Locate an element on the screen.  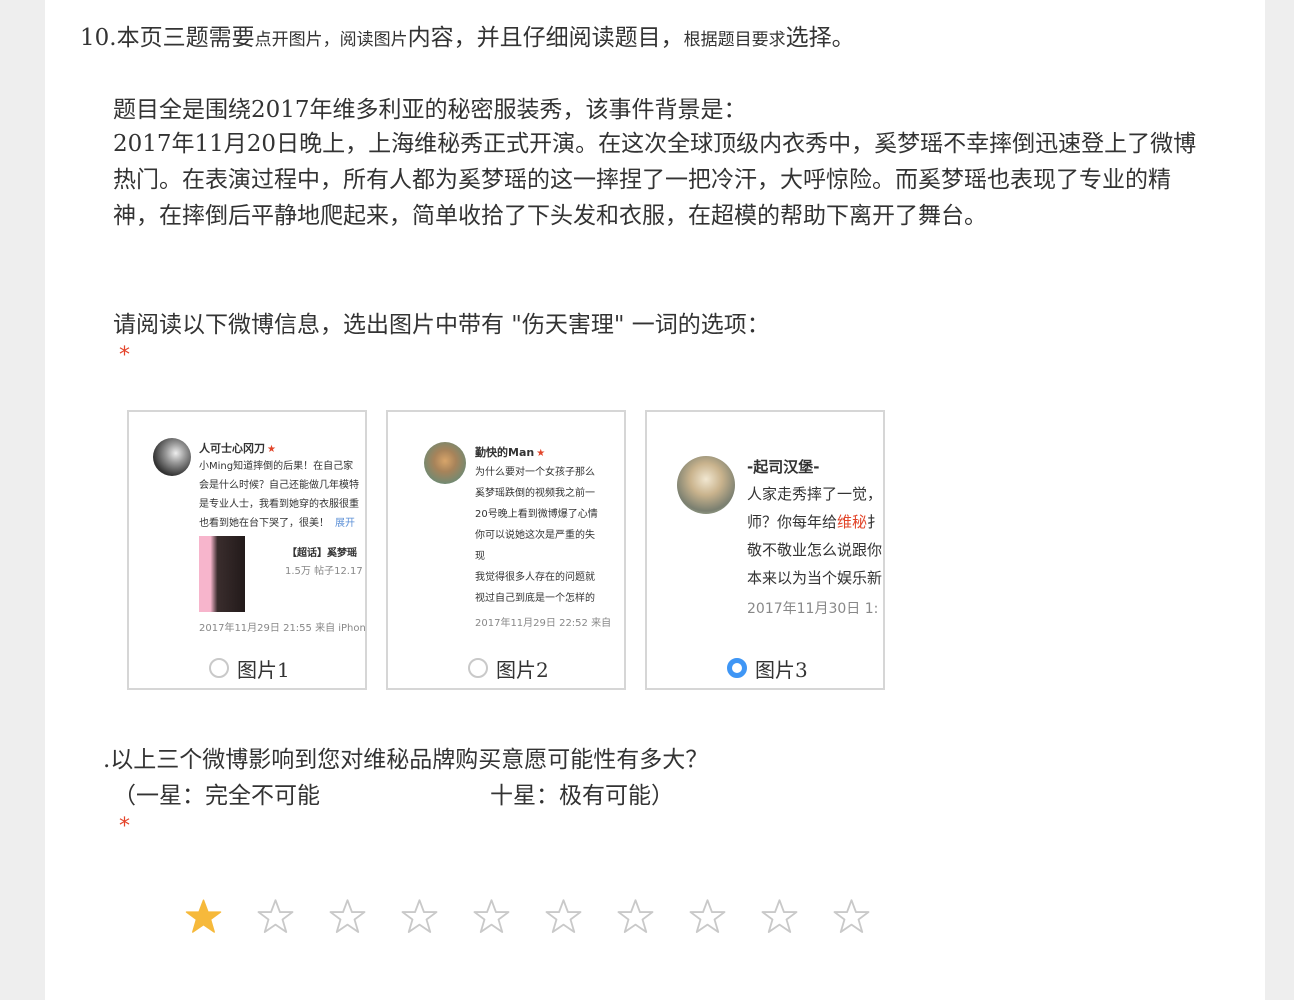
weibo-line: 是专业人士，我看到她穿的衣服很重 is located at coordinates (279, 504).